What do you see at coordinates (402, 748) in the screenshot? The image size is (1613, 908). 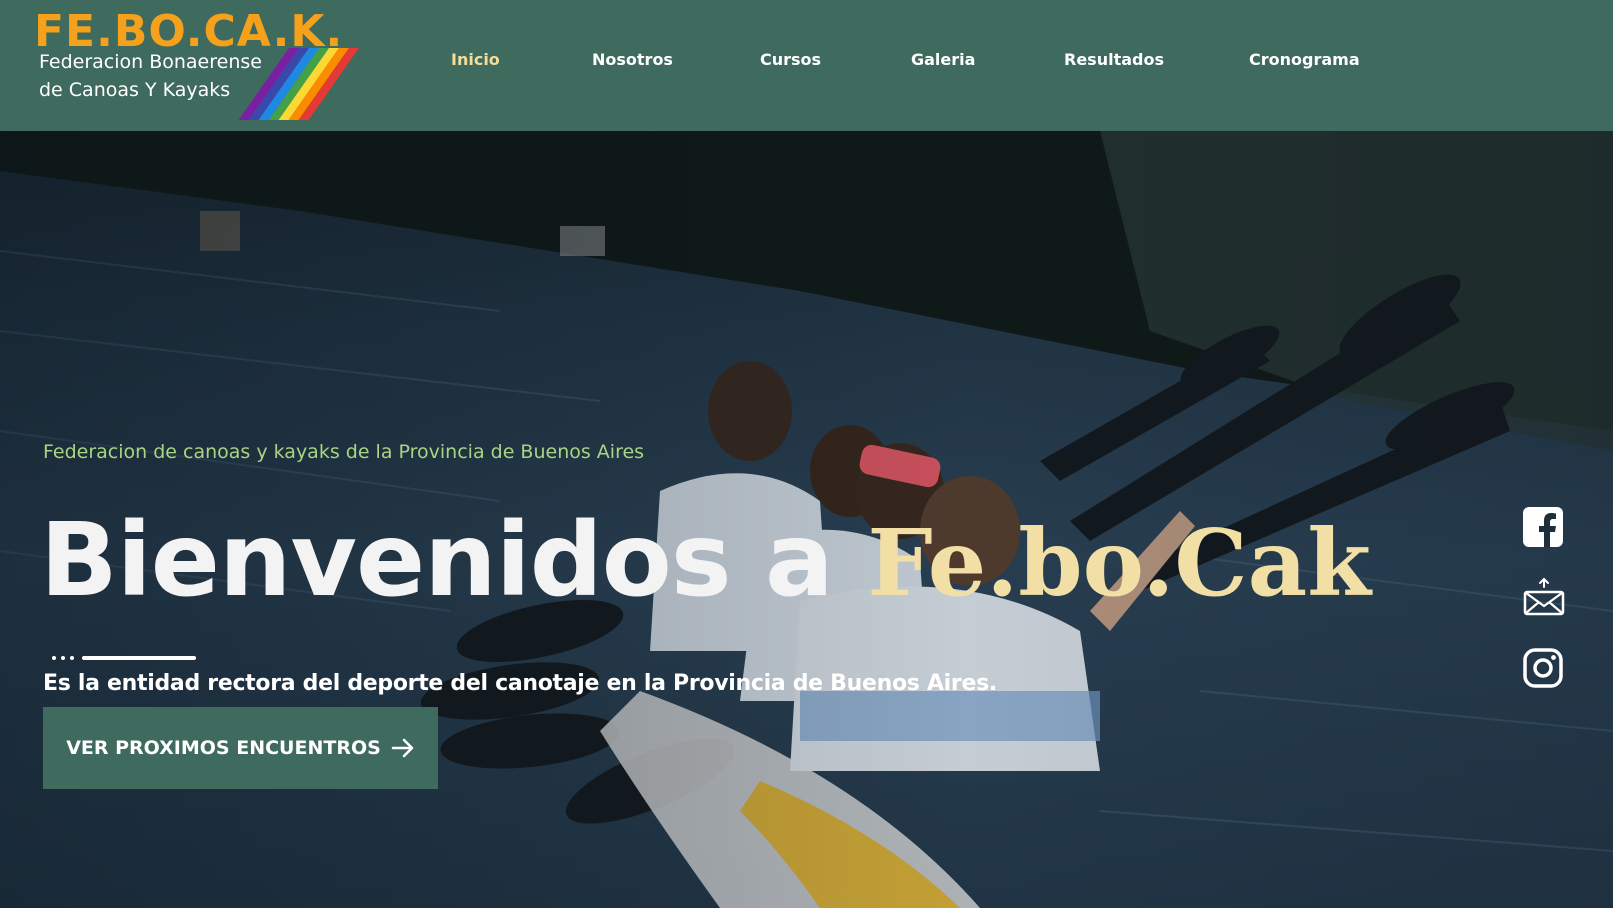 I see `arrow-right-icon` at bounding box center [402, 748].